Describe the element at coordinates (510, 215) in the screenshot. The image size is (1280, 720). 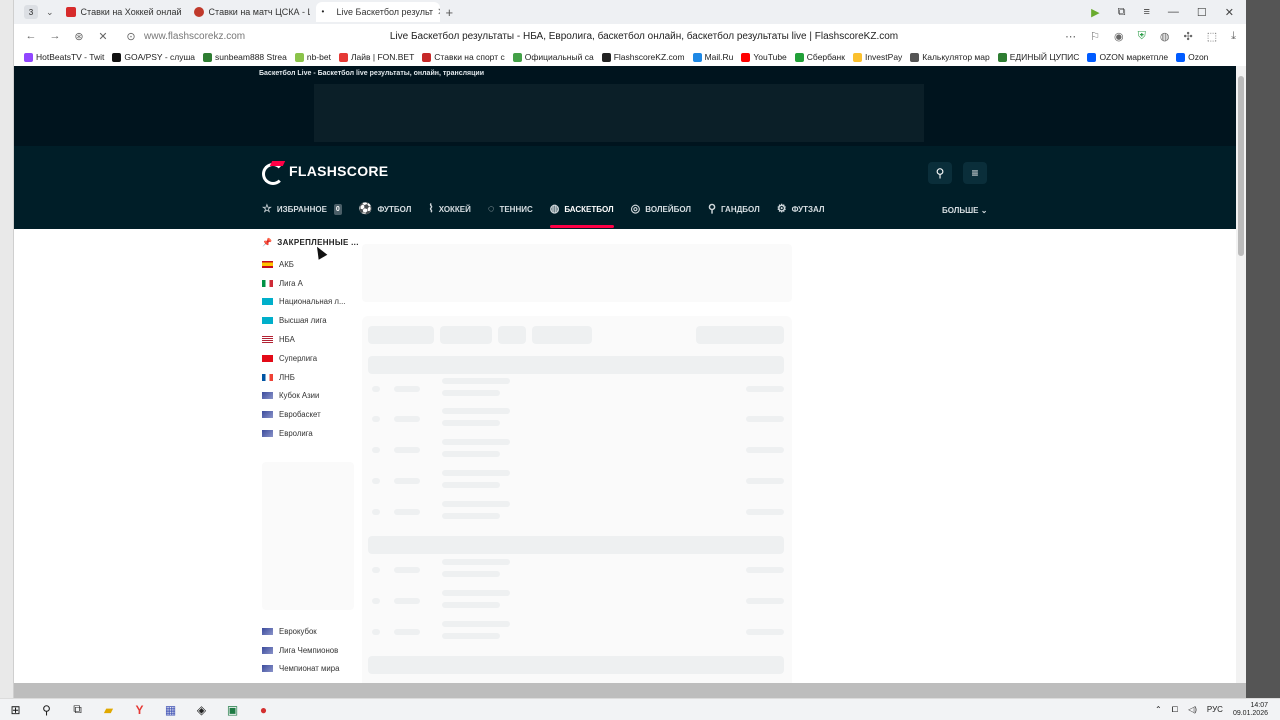
I see `nav-tennis: ◌ ТЕННИС` at that location.